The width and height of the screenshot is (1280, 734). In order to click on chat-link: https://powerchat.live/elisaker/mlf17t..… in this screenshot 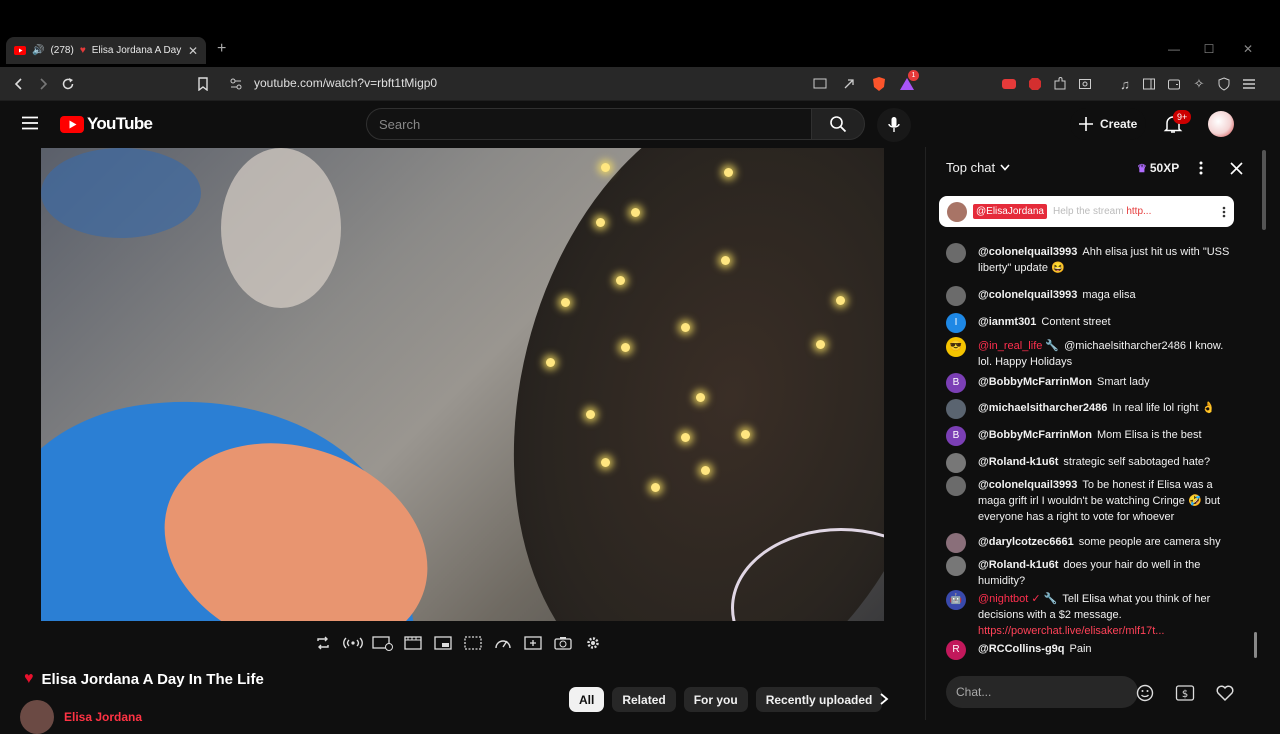, I will do `click(1071, 631)`.